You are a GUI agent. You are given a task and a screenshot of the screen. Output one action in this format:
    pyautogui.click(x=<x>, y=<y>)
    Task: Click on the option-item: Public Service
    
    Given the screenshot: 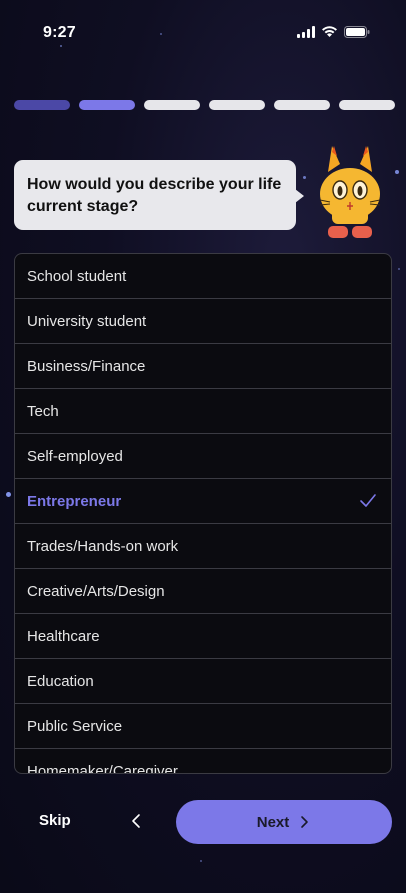 What is the action you would take?
    pyautogui.click(x=203, y=726)
    